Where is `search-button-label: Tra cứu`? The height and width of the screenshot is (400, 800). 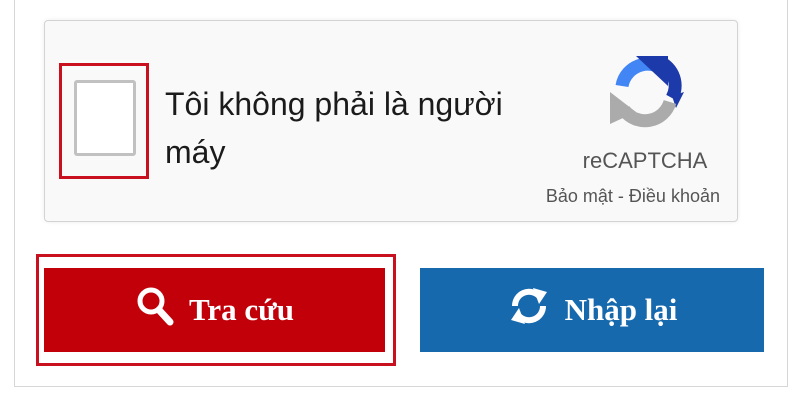
search-button-label: Tra cứu is located at coordinates (241, 309).